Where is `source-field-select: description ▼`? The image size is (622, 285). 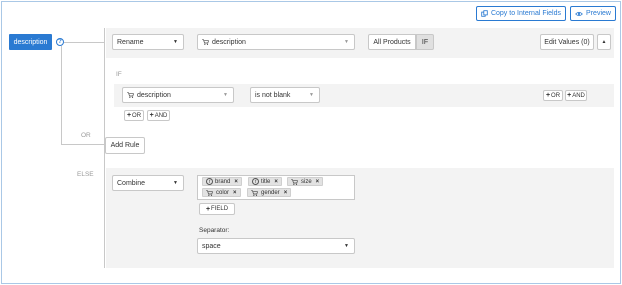 source-field-select: description ▼ is located at coordinates (276, 42).